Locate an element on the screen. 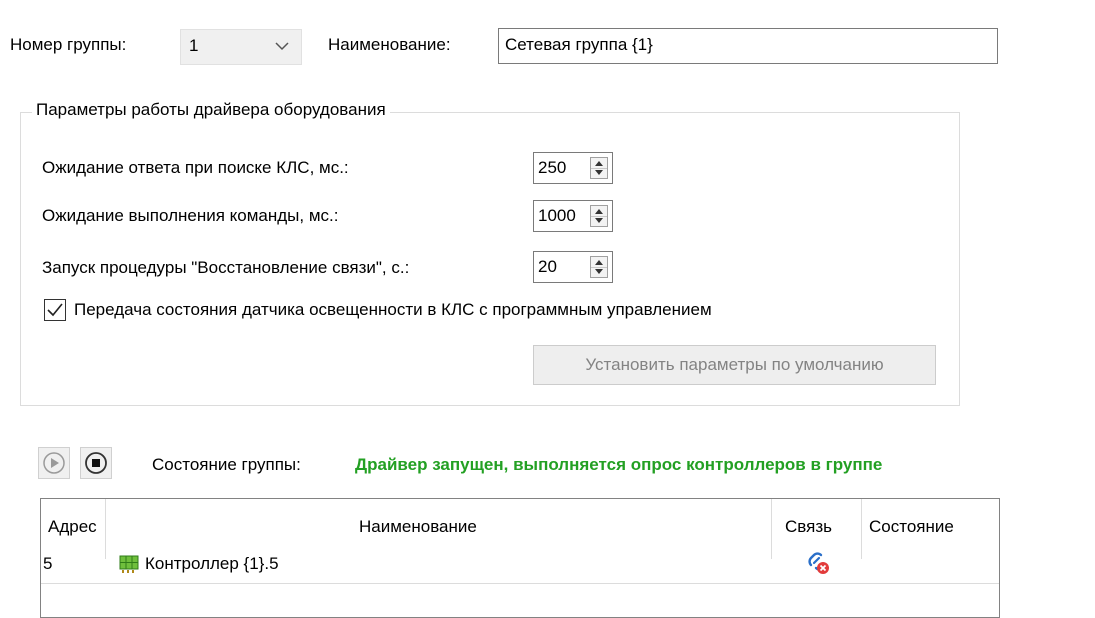 The height and width of the screenshot is (618, 1095). light-sensor-checkbox is located at coordinates (55, 310).